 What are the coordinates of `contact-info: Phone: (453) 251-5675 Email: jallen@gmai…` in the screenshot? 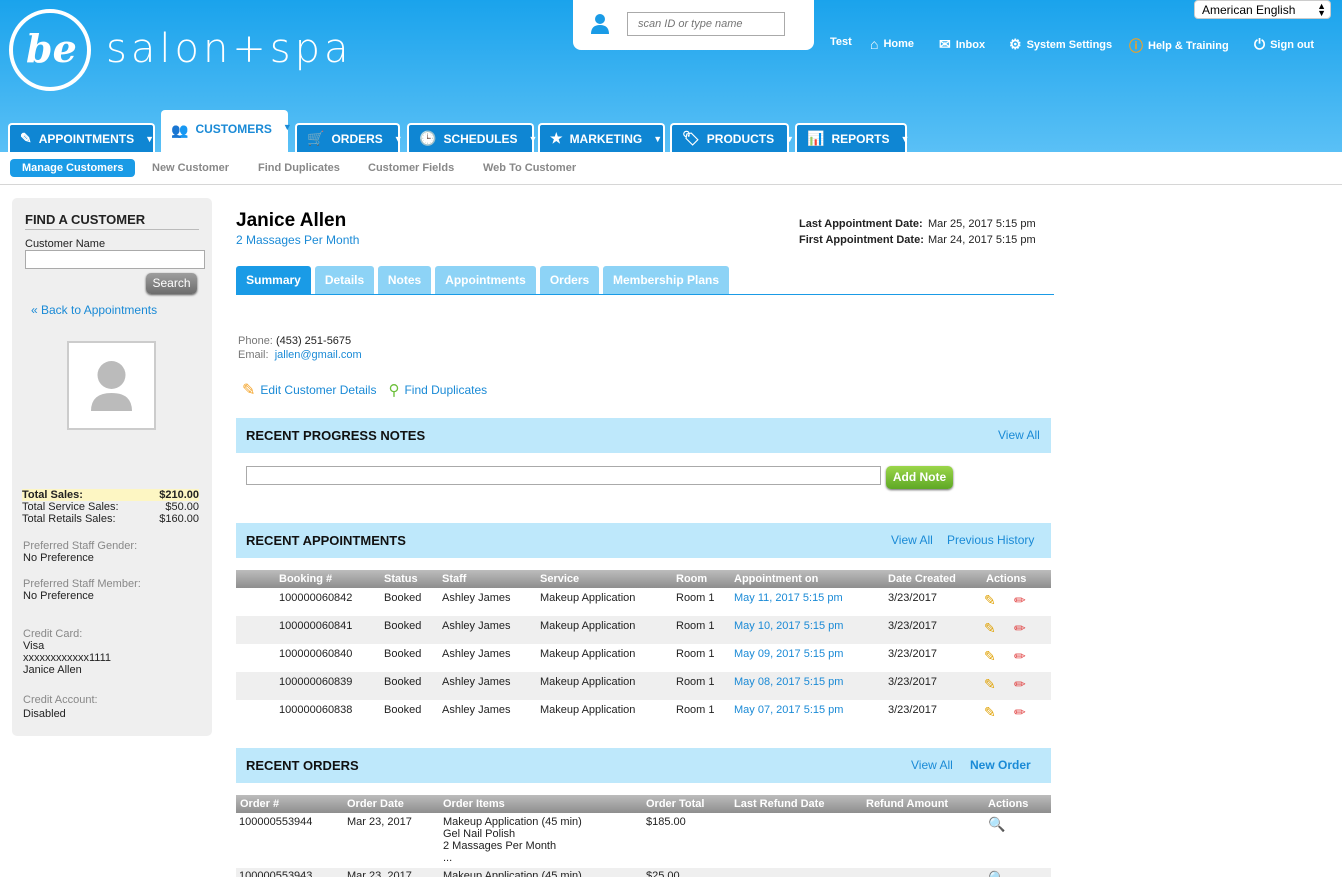 It's located at (300, 348).